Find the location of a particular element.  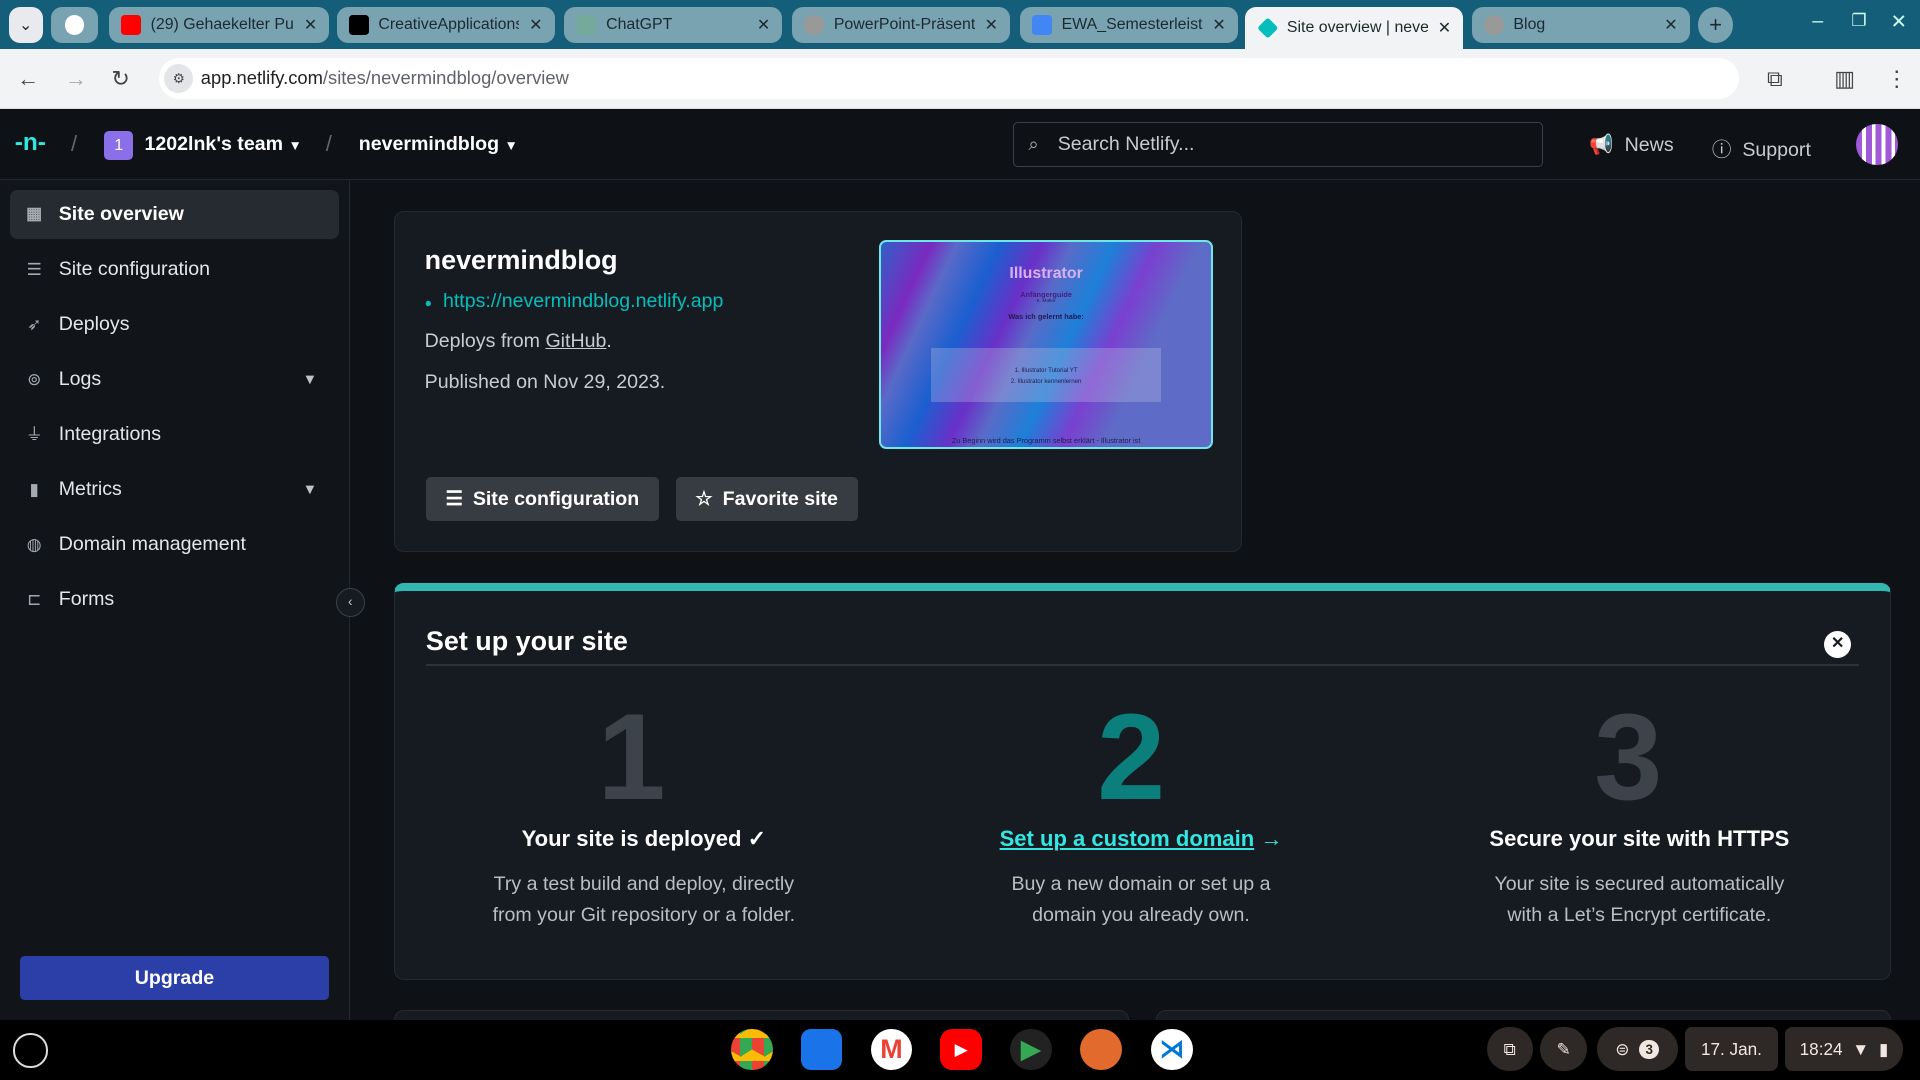

plug-icon: ⏚ is located at coordinates (34, 433).